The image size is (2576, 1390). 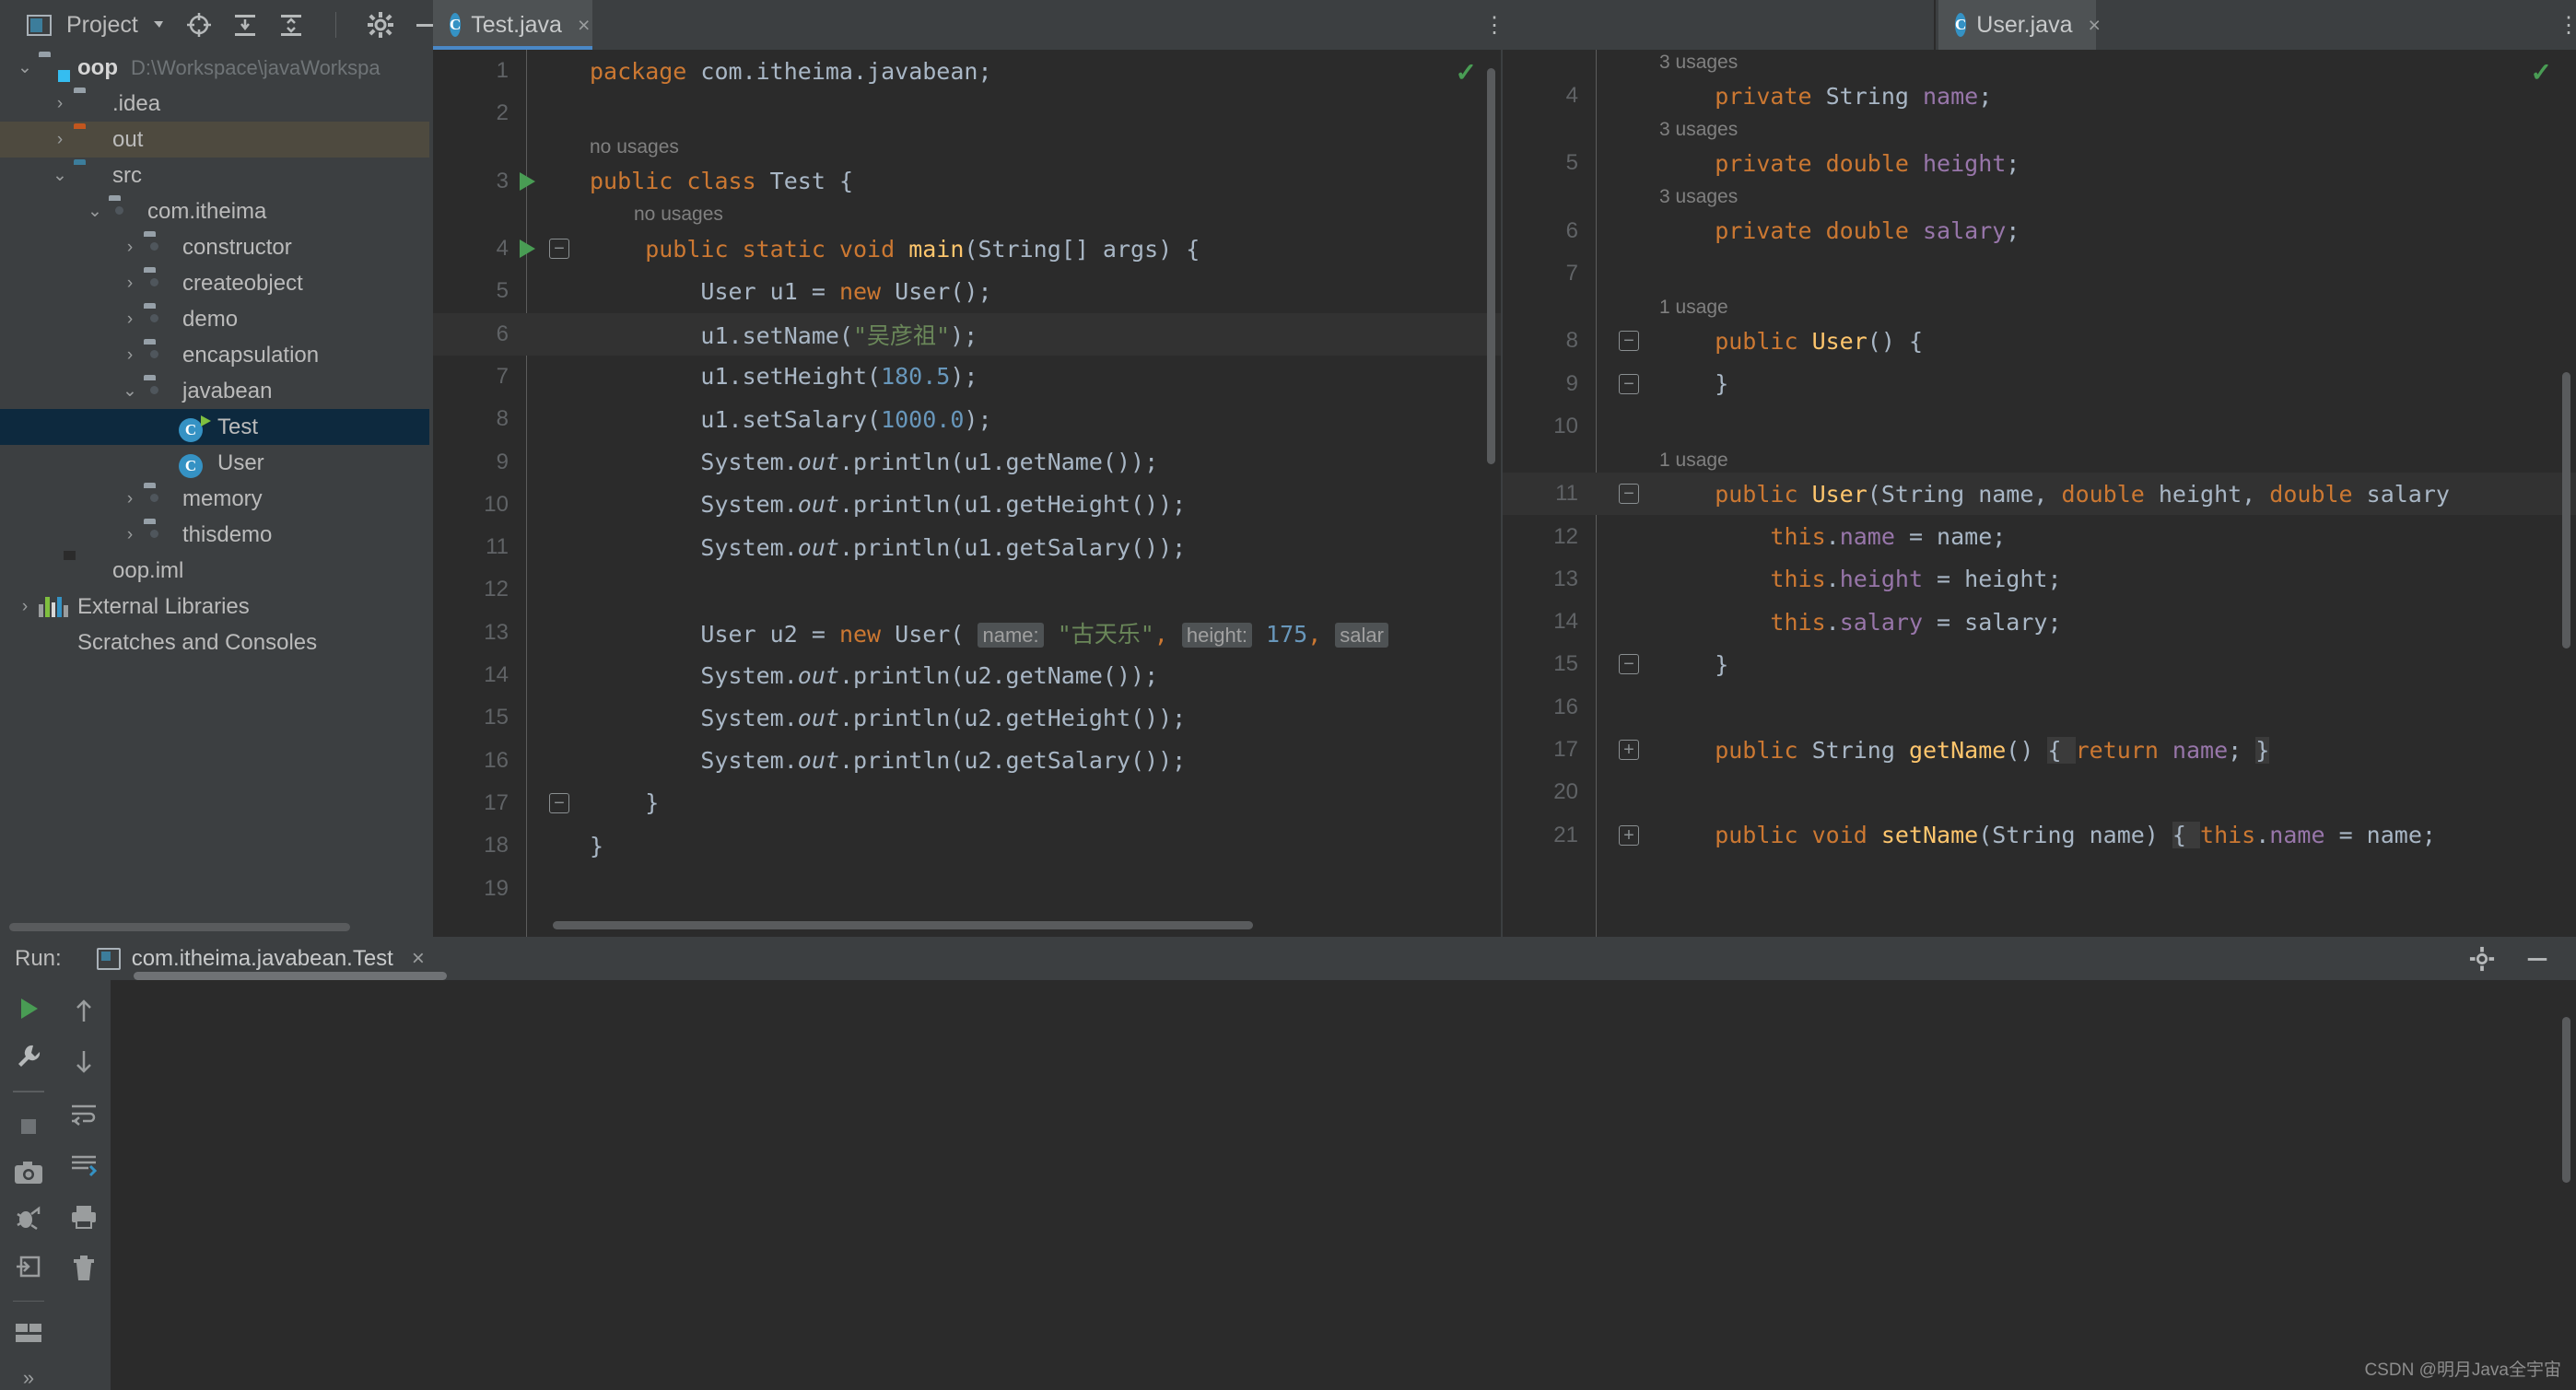 I want to click on code-line: 9 System.out.println(u1.getName());, so click(x=967, y=461).